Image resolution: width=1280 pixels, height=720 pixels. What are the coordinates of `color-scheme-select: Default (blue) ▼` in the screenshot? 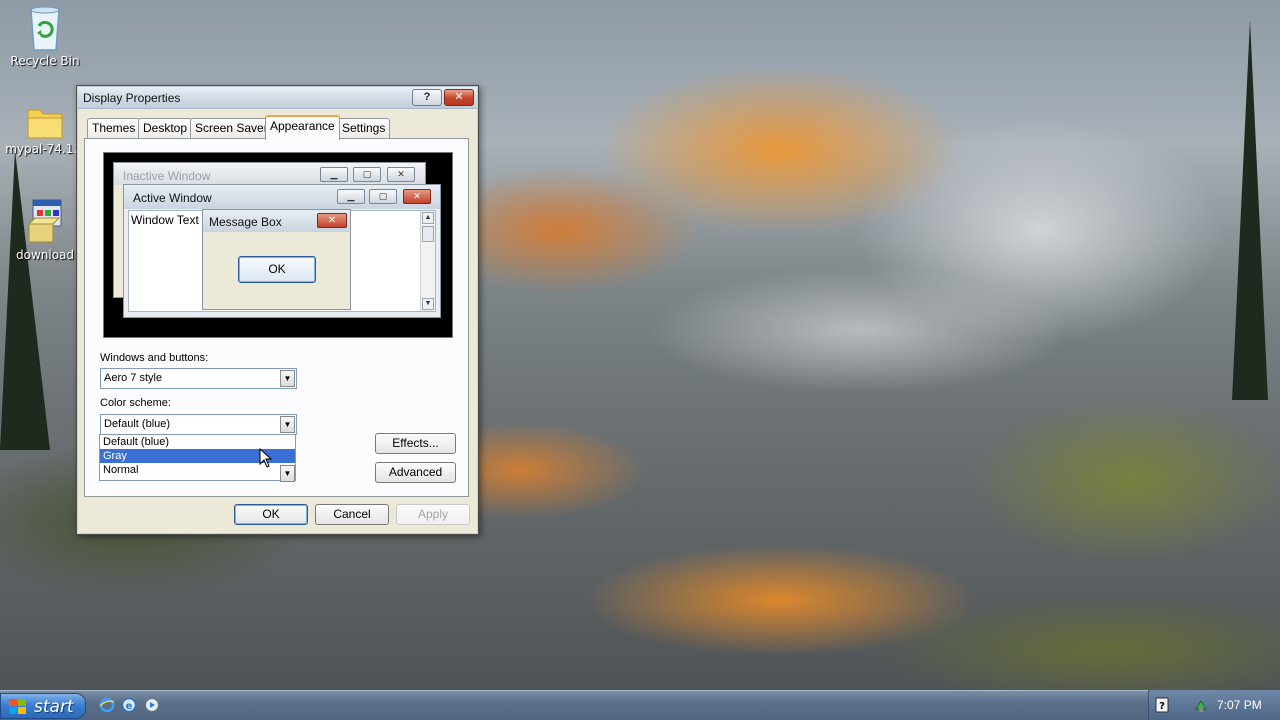 It's located at (198, 424).